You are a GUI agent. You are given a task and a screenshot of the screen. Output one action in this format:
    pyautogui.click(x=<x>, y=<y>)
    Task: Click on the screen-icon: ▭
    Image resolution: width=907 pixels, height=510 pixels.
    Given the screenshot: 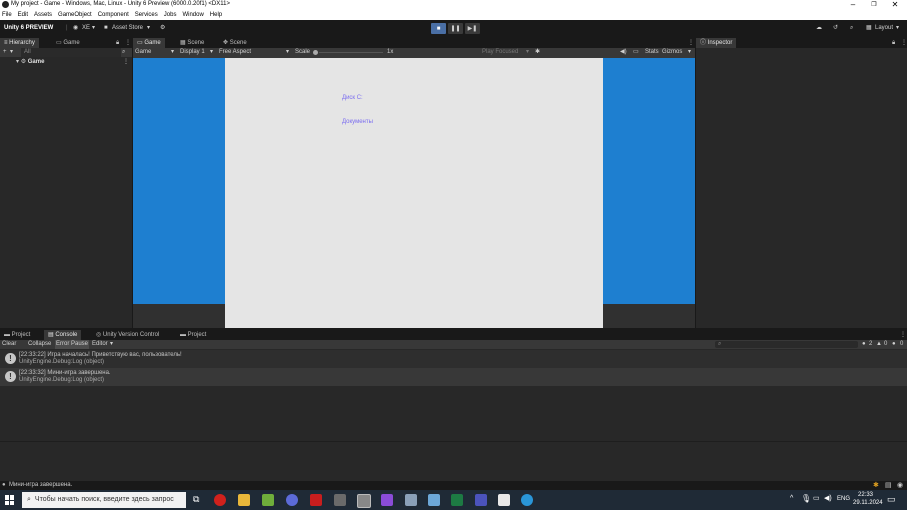 What is the action you would take?
    pyautogui.click(x=636, y=52)
    